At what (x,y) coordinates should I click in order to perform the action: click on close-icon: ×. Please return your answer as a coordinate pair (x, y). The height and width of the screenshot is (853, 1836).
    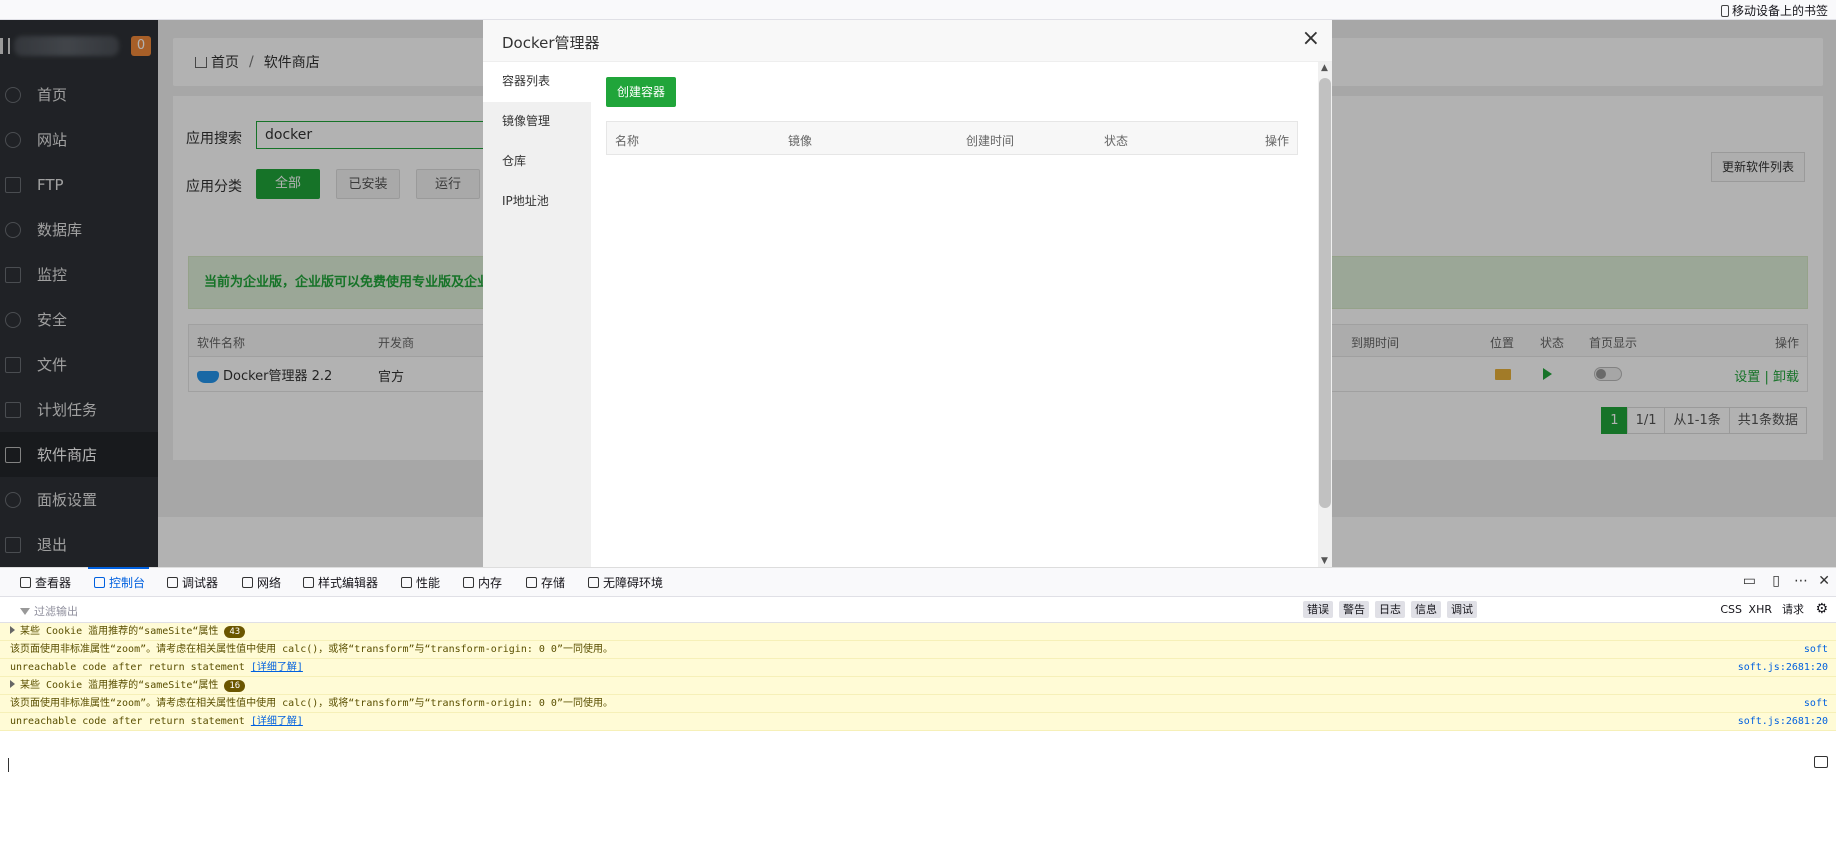
    Looking at the image, I should click on (1311, 39).